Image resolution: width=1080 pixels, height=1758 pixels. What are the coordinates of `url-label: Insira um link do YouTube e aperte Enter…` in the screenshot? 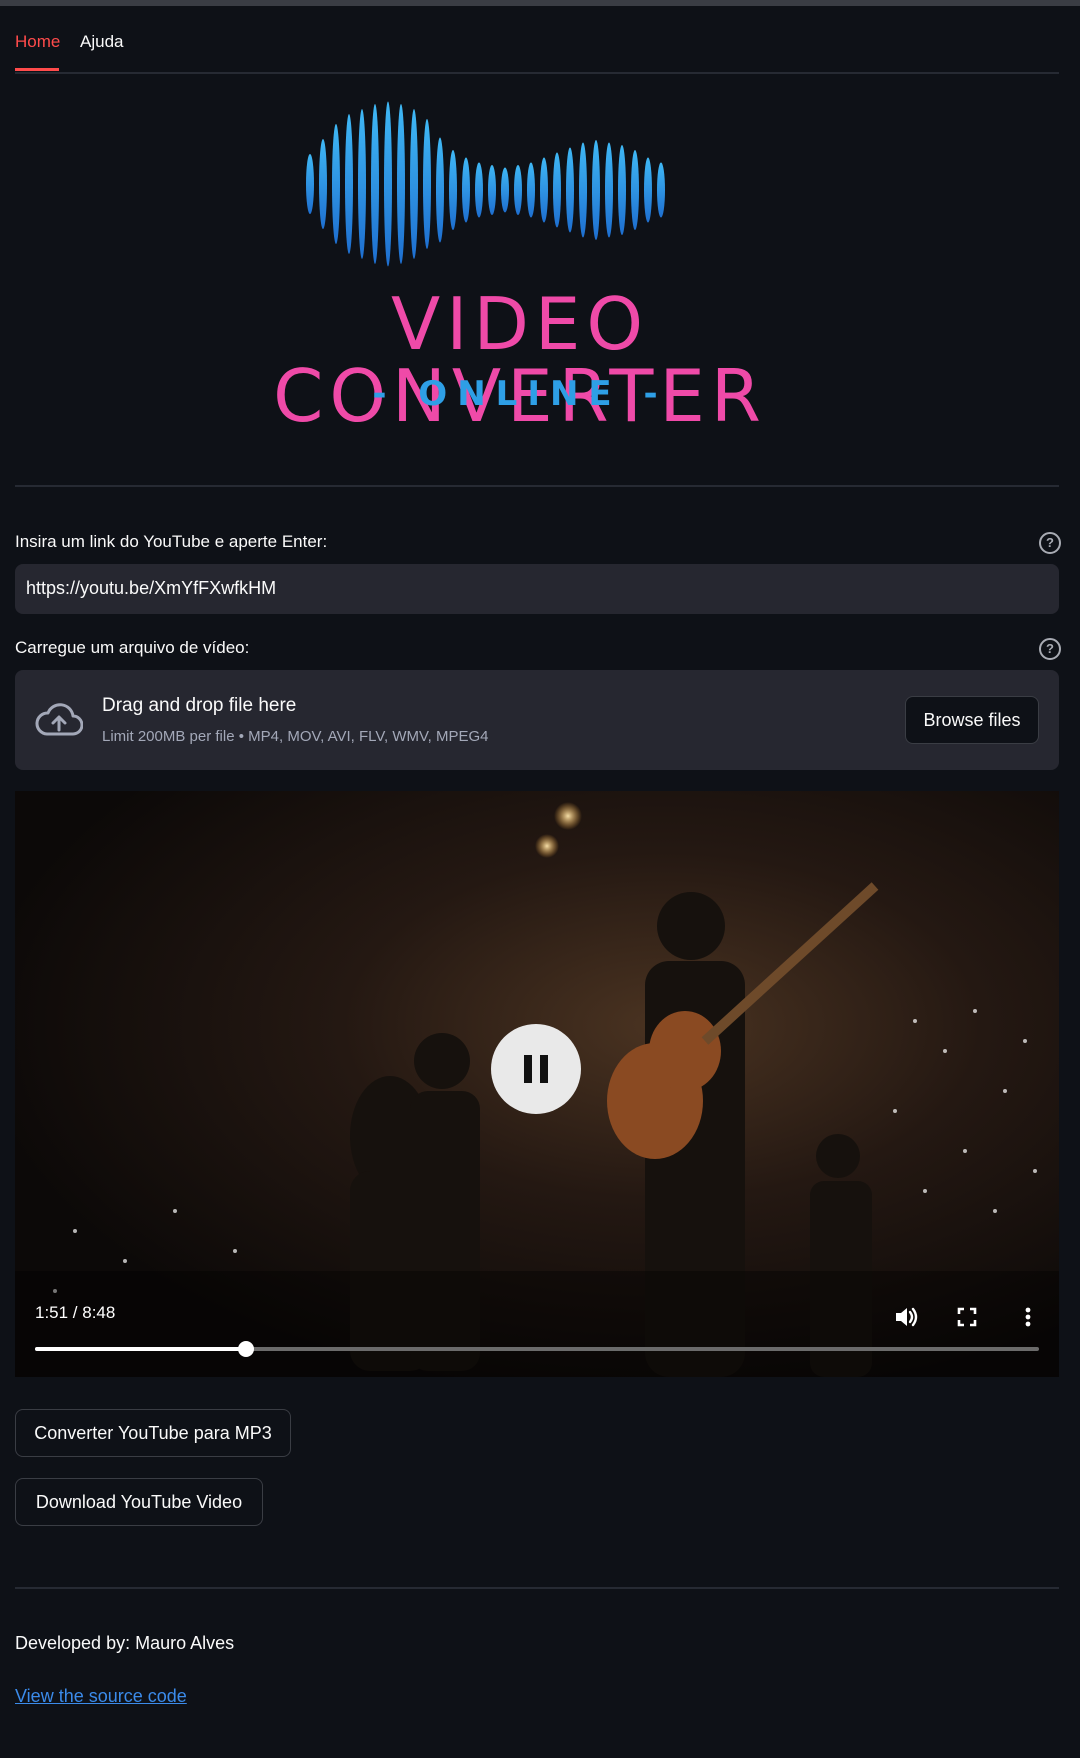 It's located at (171, 541).